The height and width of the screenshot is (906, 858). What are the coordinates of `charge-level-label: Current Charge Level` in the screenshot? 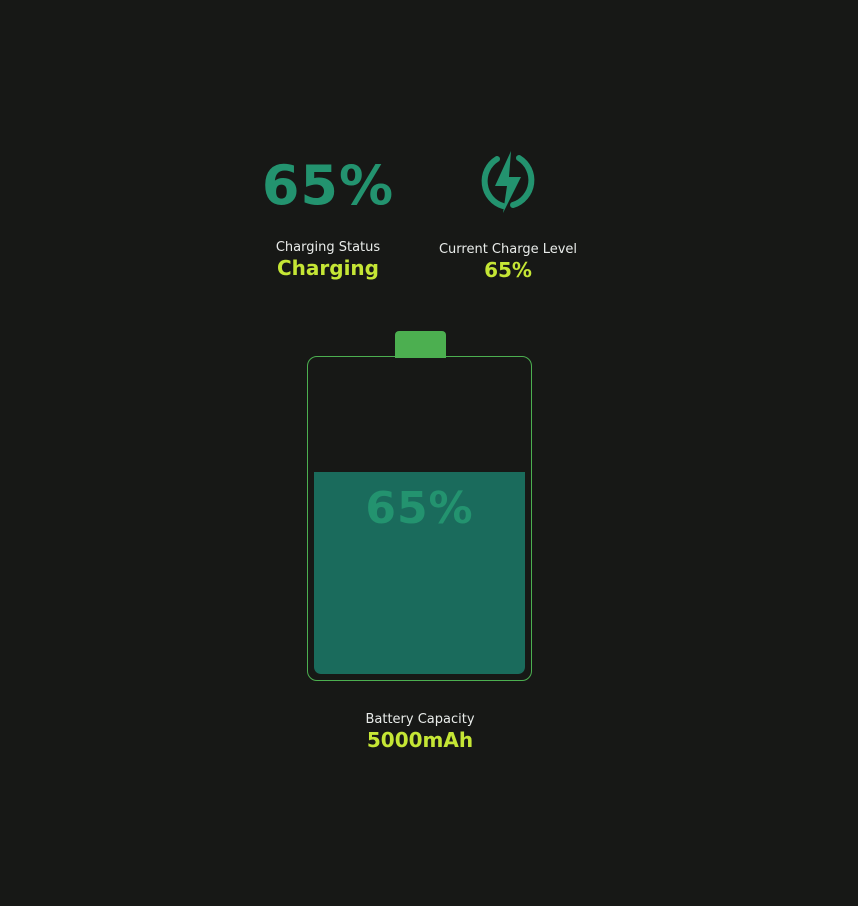 It's located at (508, 249).